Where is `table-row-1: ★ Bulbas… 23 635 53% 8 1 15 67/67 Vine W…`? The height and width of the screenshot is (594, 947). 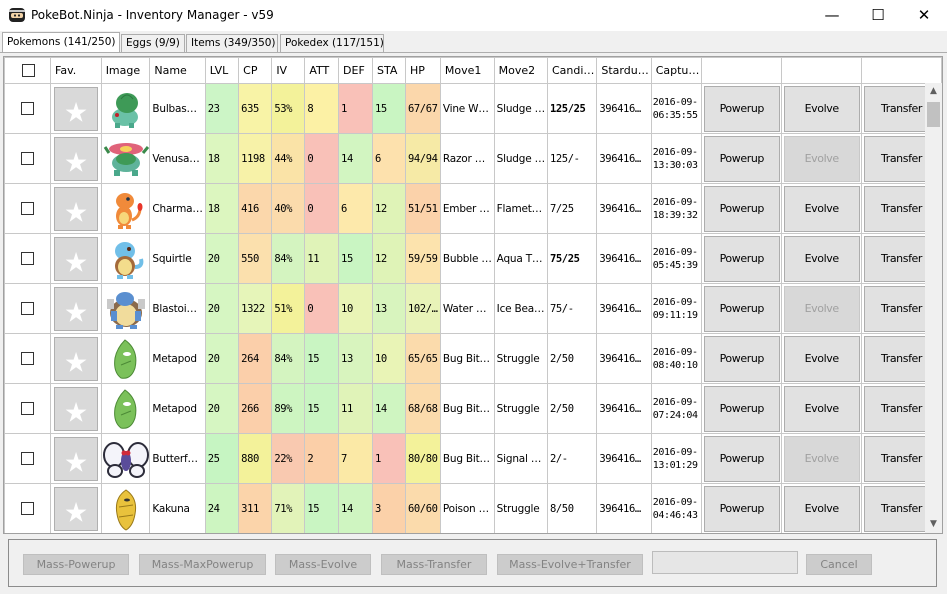 table-row-1: ★ Bulbas… 23 635 53% 8 1 15 67/67 Vine W… is located at coordinates (473, 108).